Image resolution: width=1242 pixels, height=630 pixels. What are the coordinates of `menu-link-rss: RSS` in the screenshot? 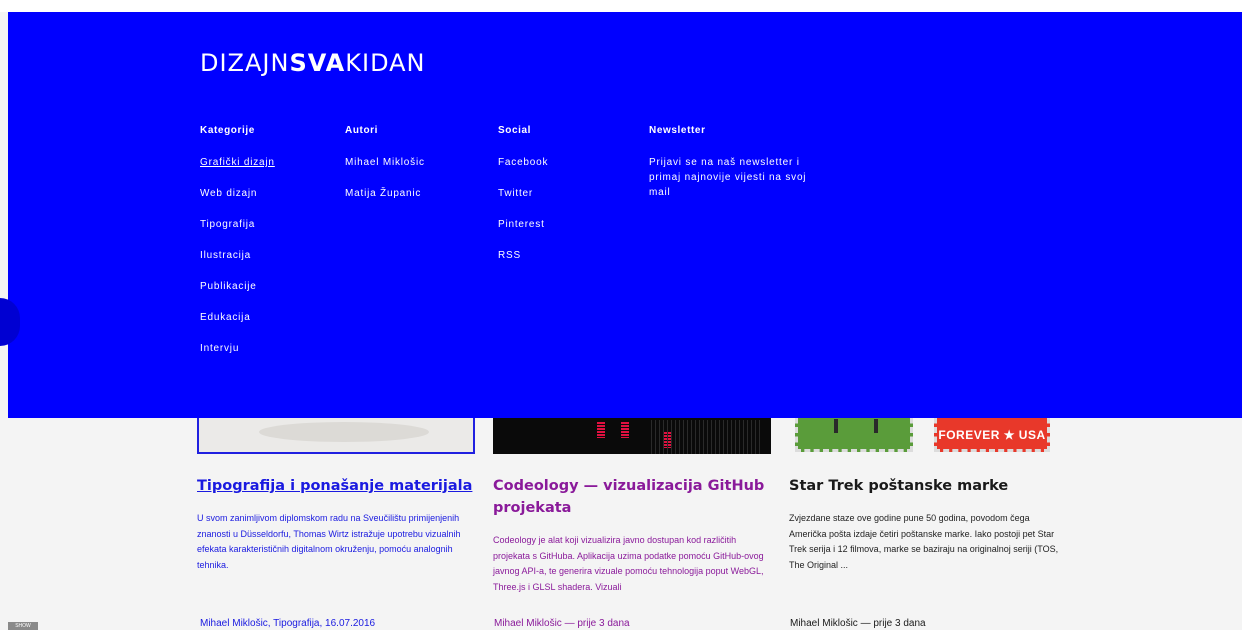 It's located at (509, 255).